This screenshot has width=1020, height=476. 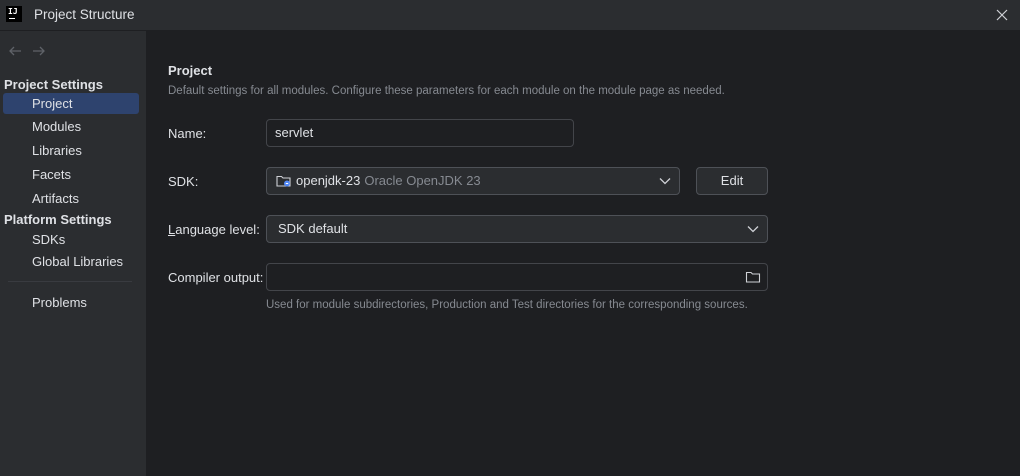 I want to click on sdk-folder-icon, so click(x=283, y=181).